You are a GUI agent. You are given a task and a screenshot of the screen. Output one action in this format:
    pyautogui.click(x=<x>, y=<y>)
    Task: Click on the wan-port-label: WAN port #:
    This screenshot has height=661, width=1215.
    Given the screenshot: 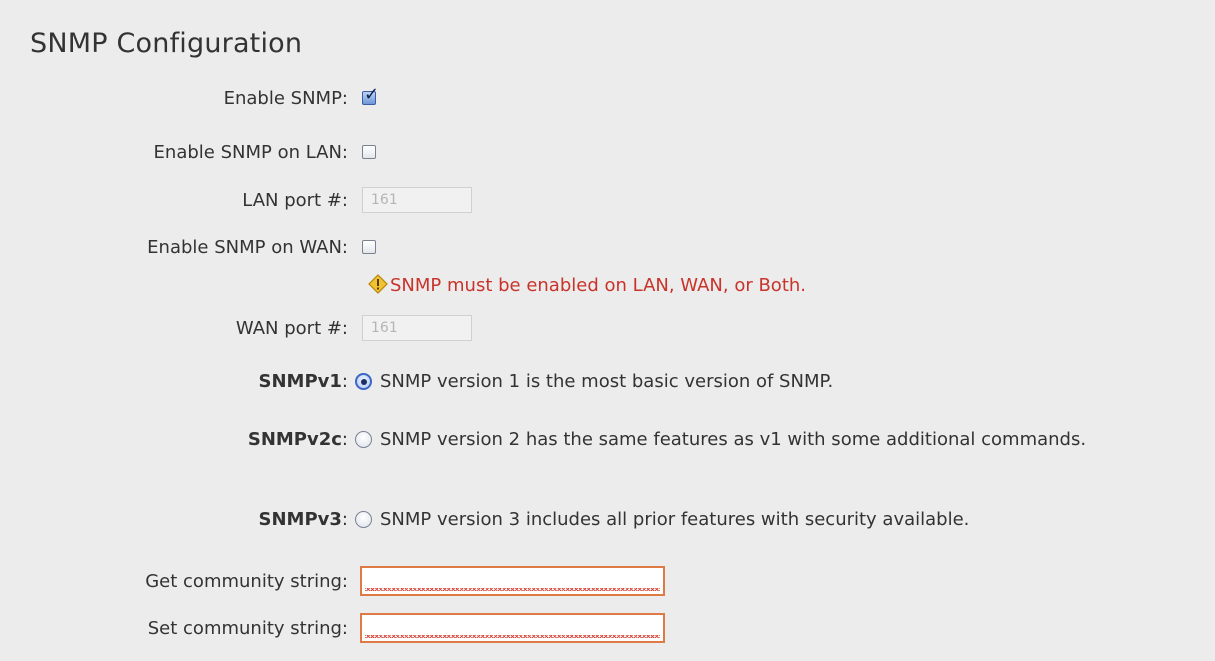 What is the action you would take?
    pyautogui.click(x=291, y=328)
    